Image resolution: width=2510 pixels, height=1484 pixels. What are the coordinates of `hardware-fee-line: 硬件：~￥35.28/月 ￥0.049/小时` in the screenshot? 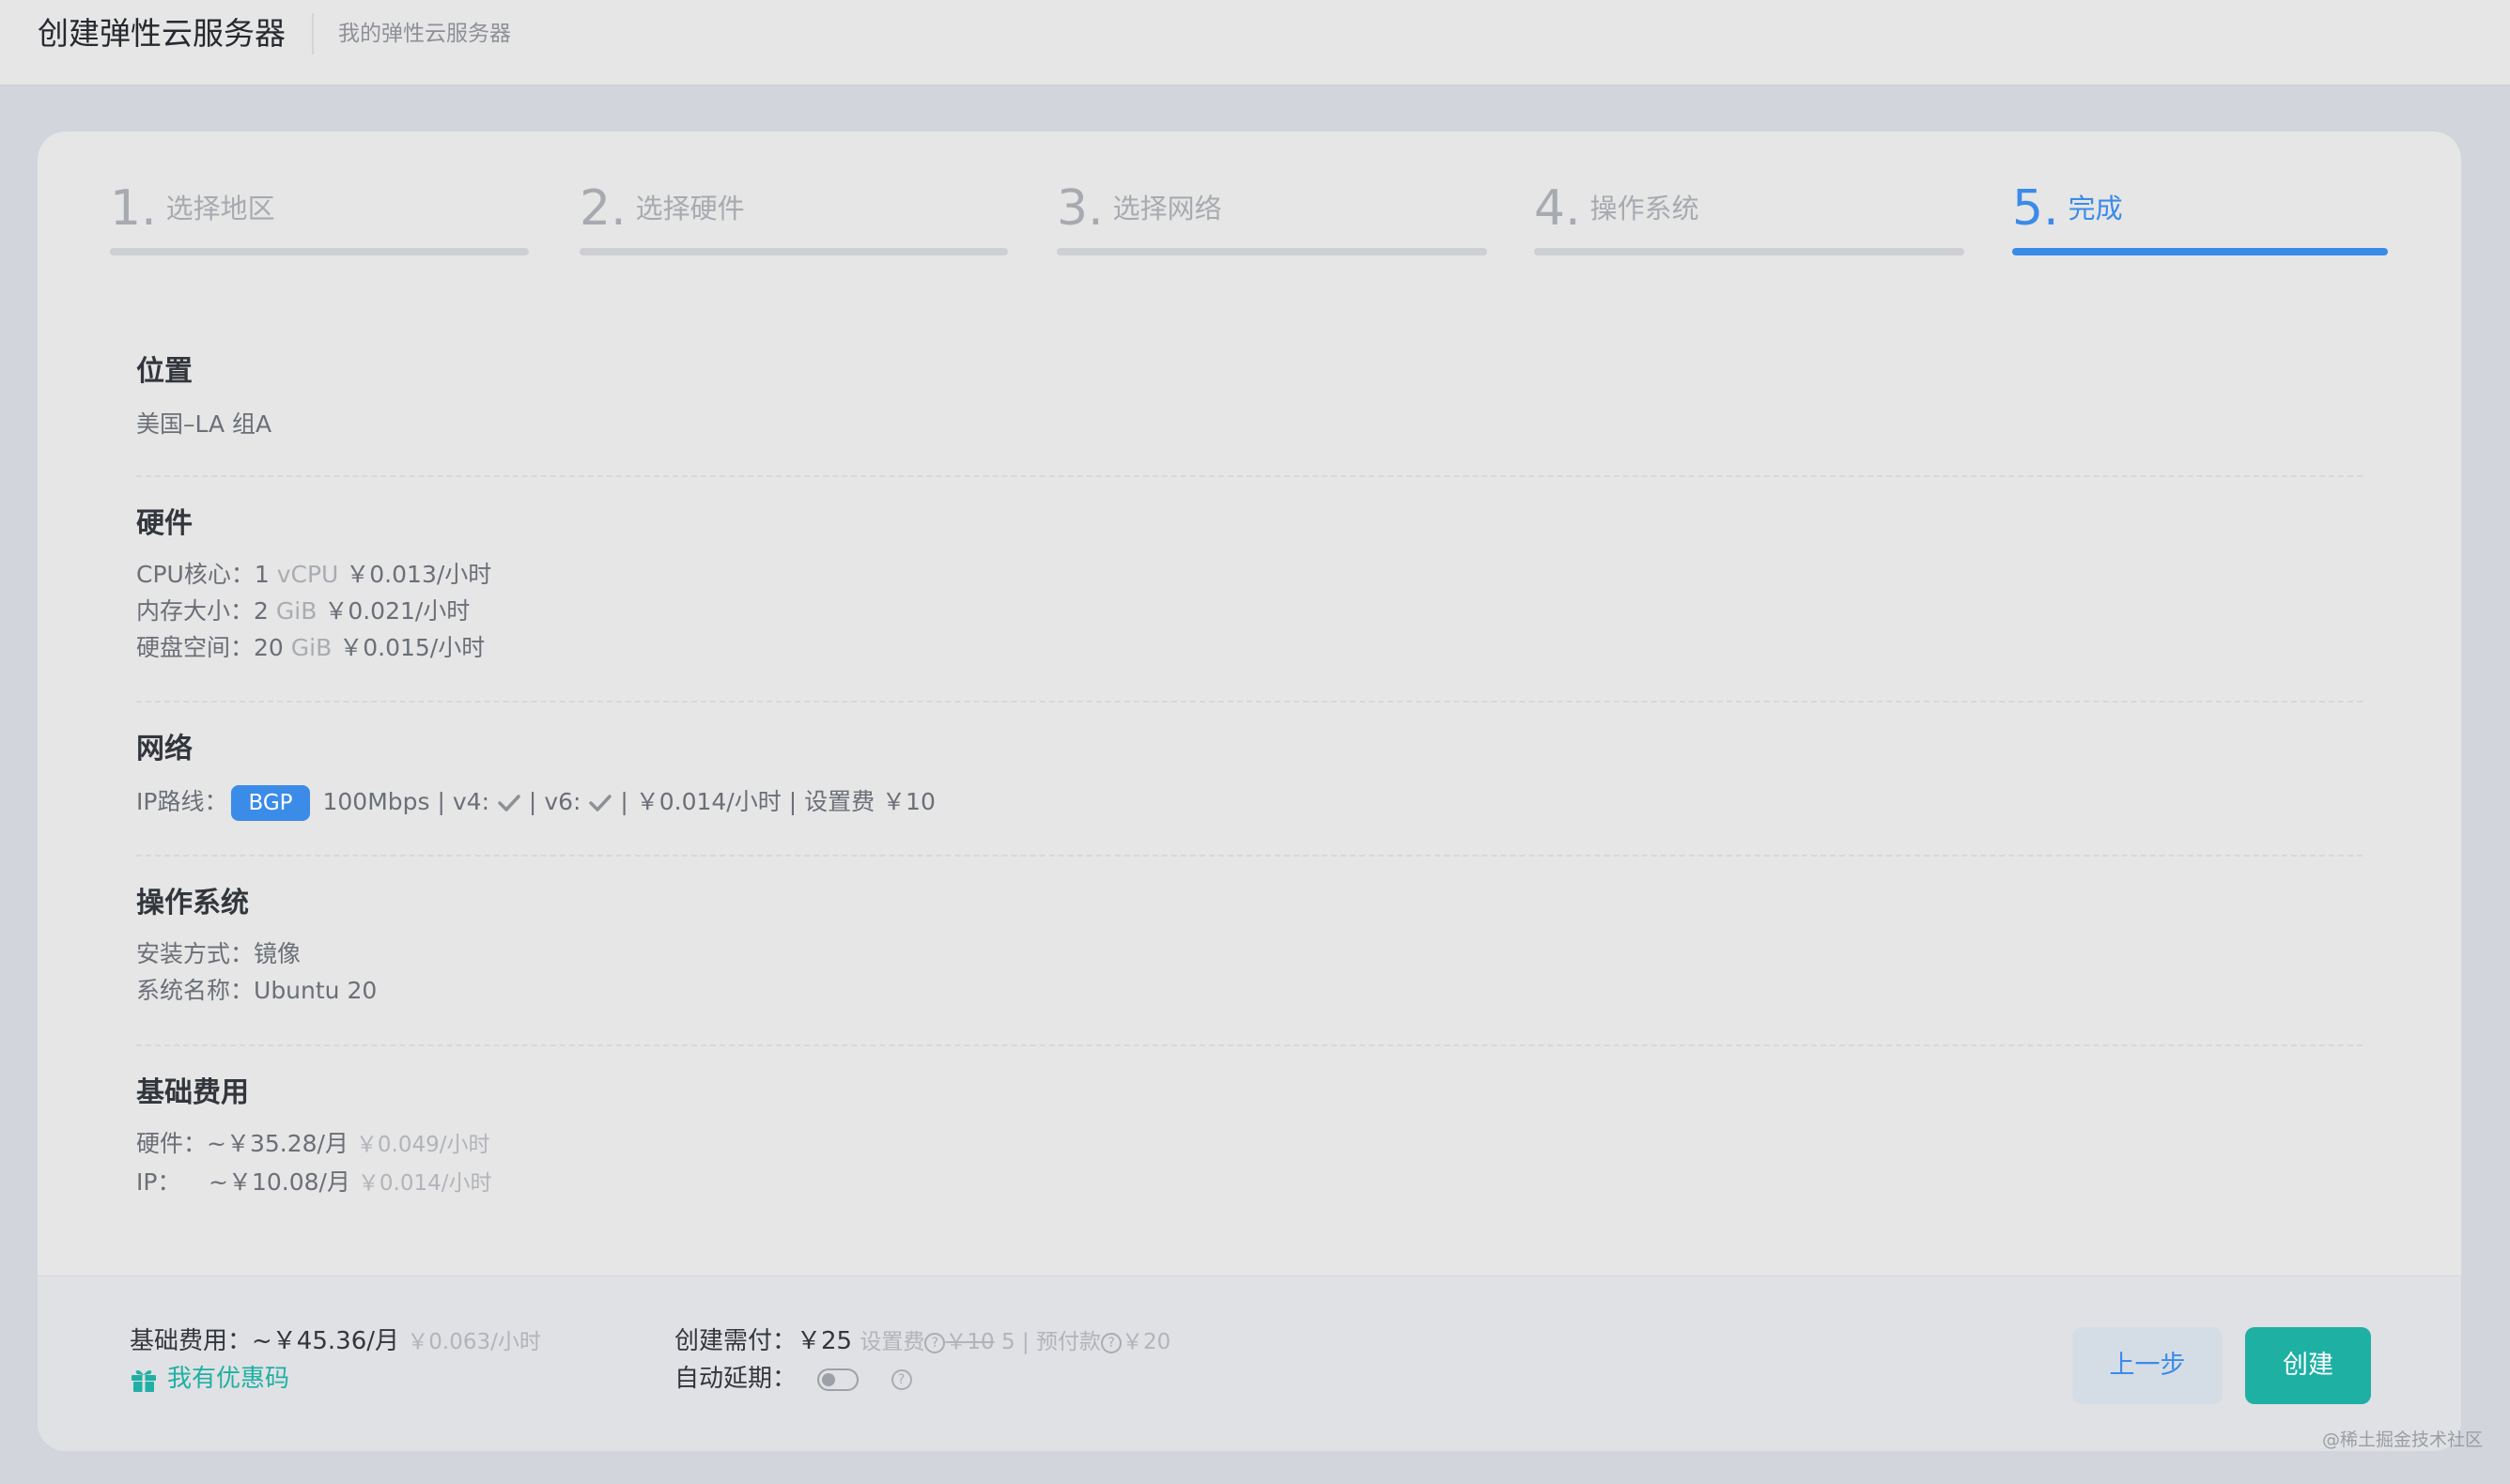 It's located at (1249, 1144).